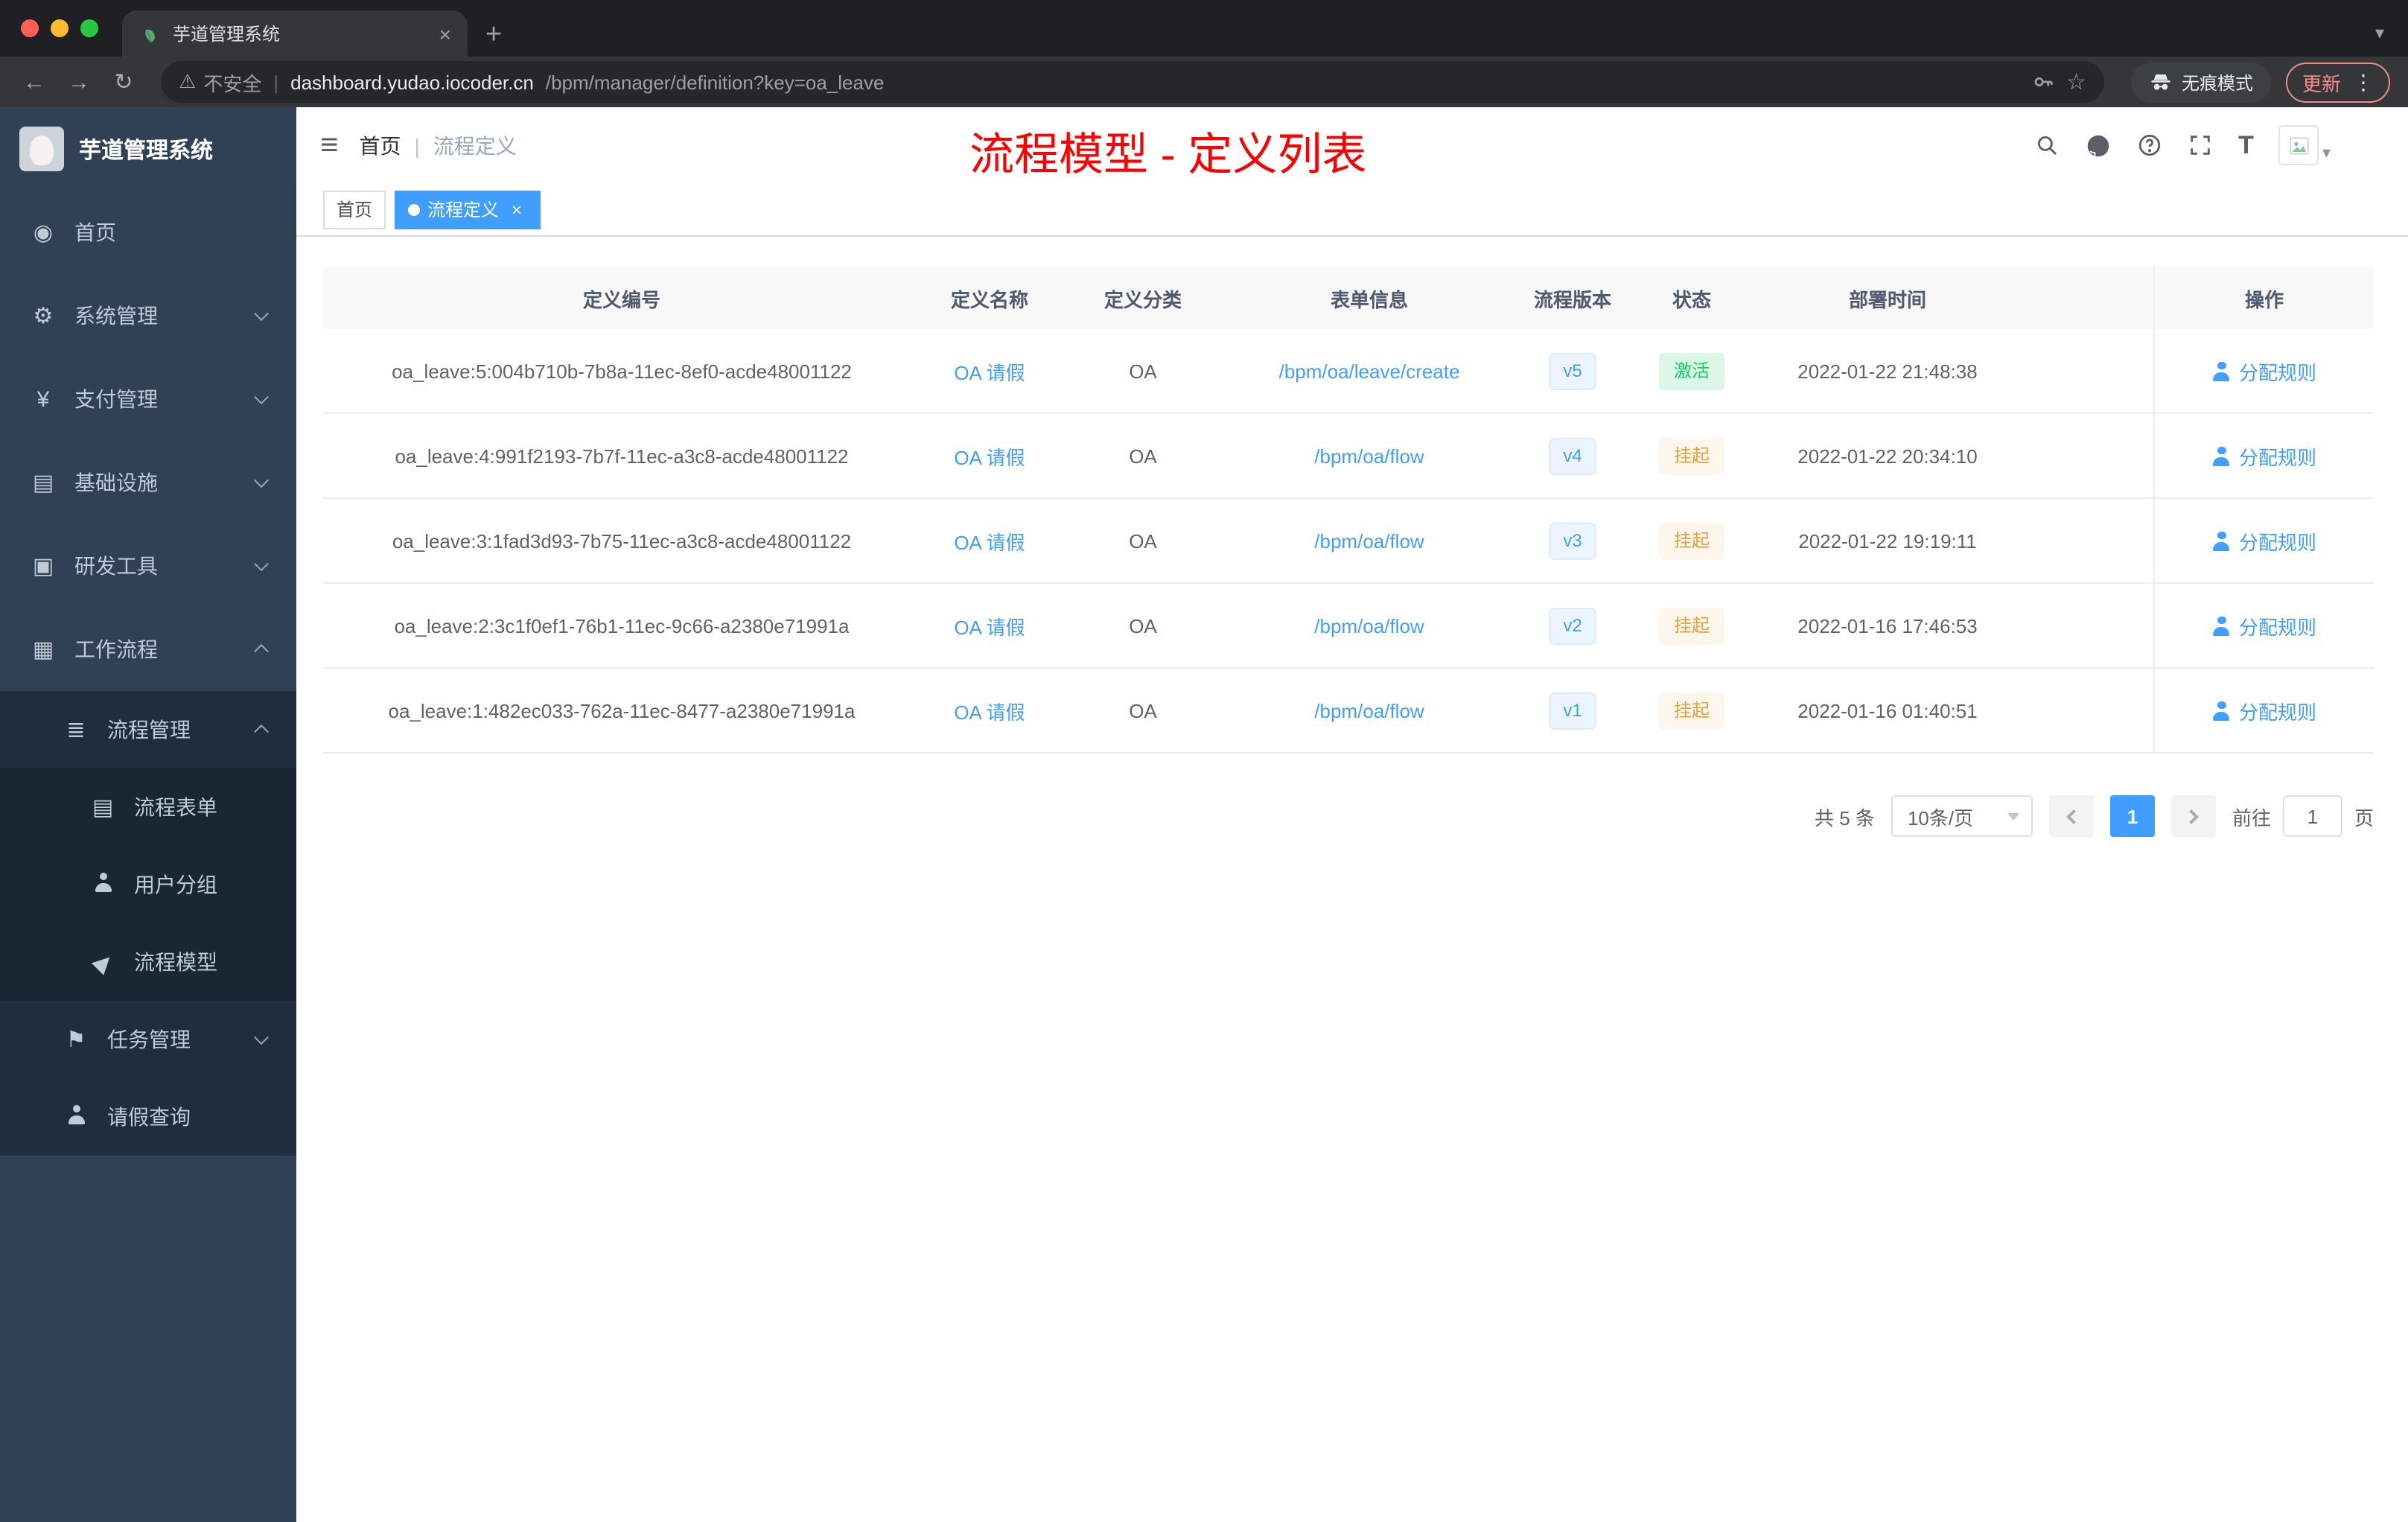 Image resolution: width=2408 pixels, height=1522 pixels. I want to click on prev-page-button, so click(2071, 816).